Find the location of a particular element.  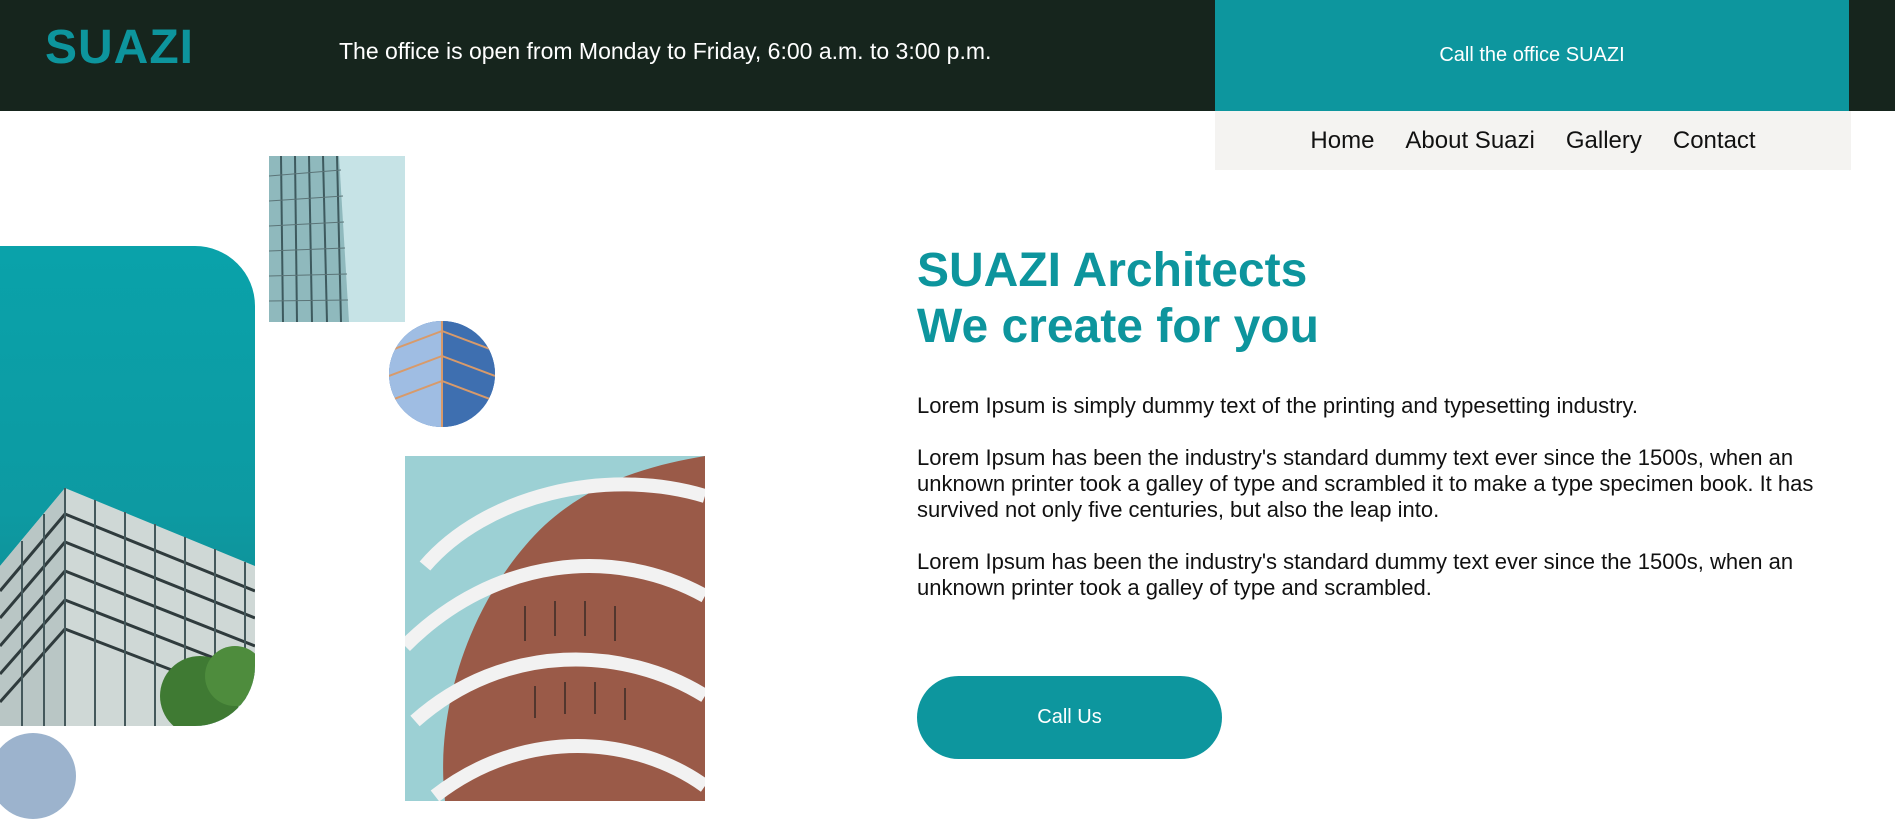

call-office-button: Call the office SUAZI is located at coordinates (1532, 55).